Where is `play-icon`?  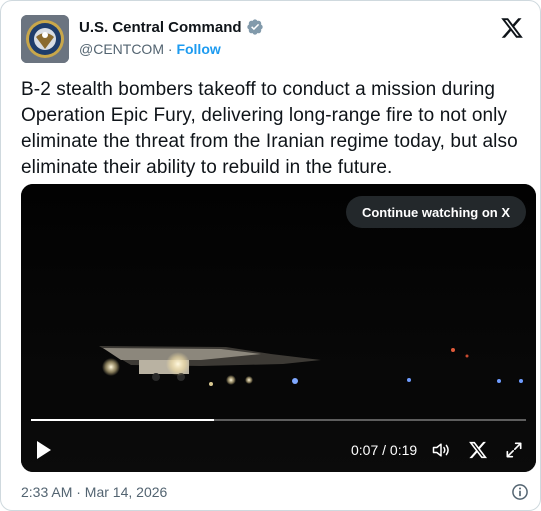 play-icon is located at coordinates (44, 450).